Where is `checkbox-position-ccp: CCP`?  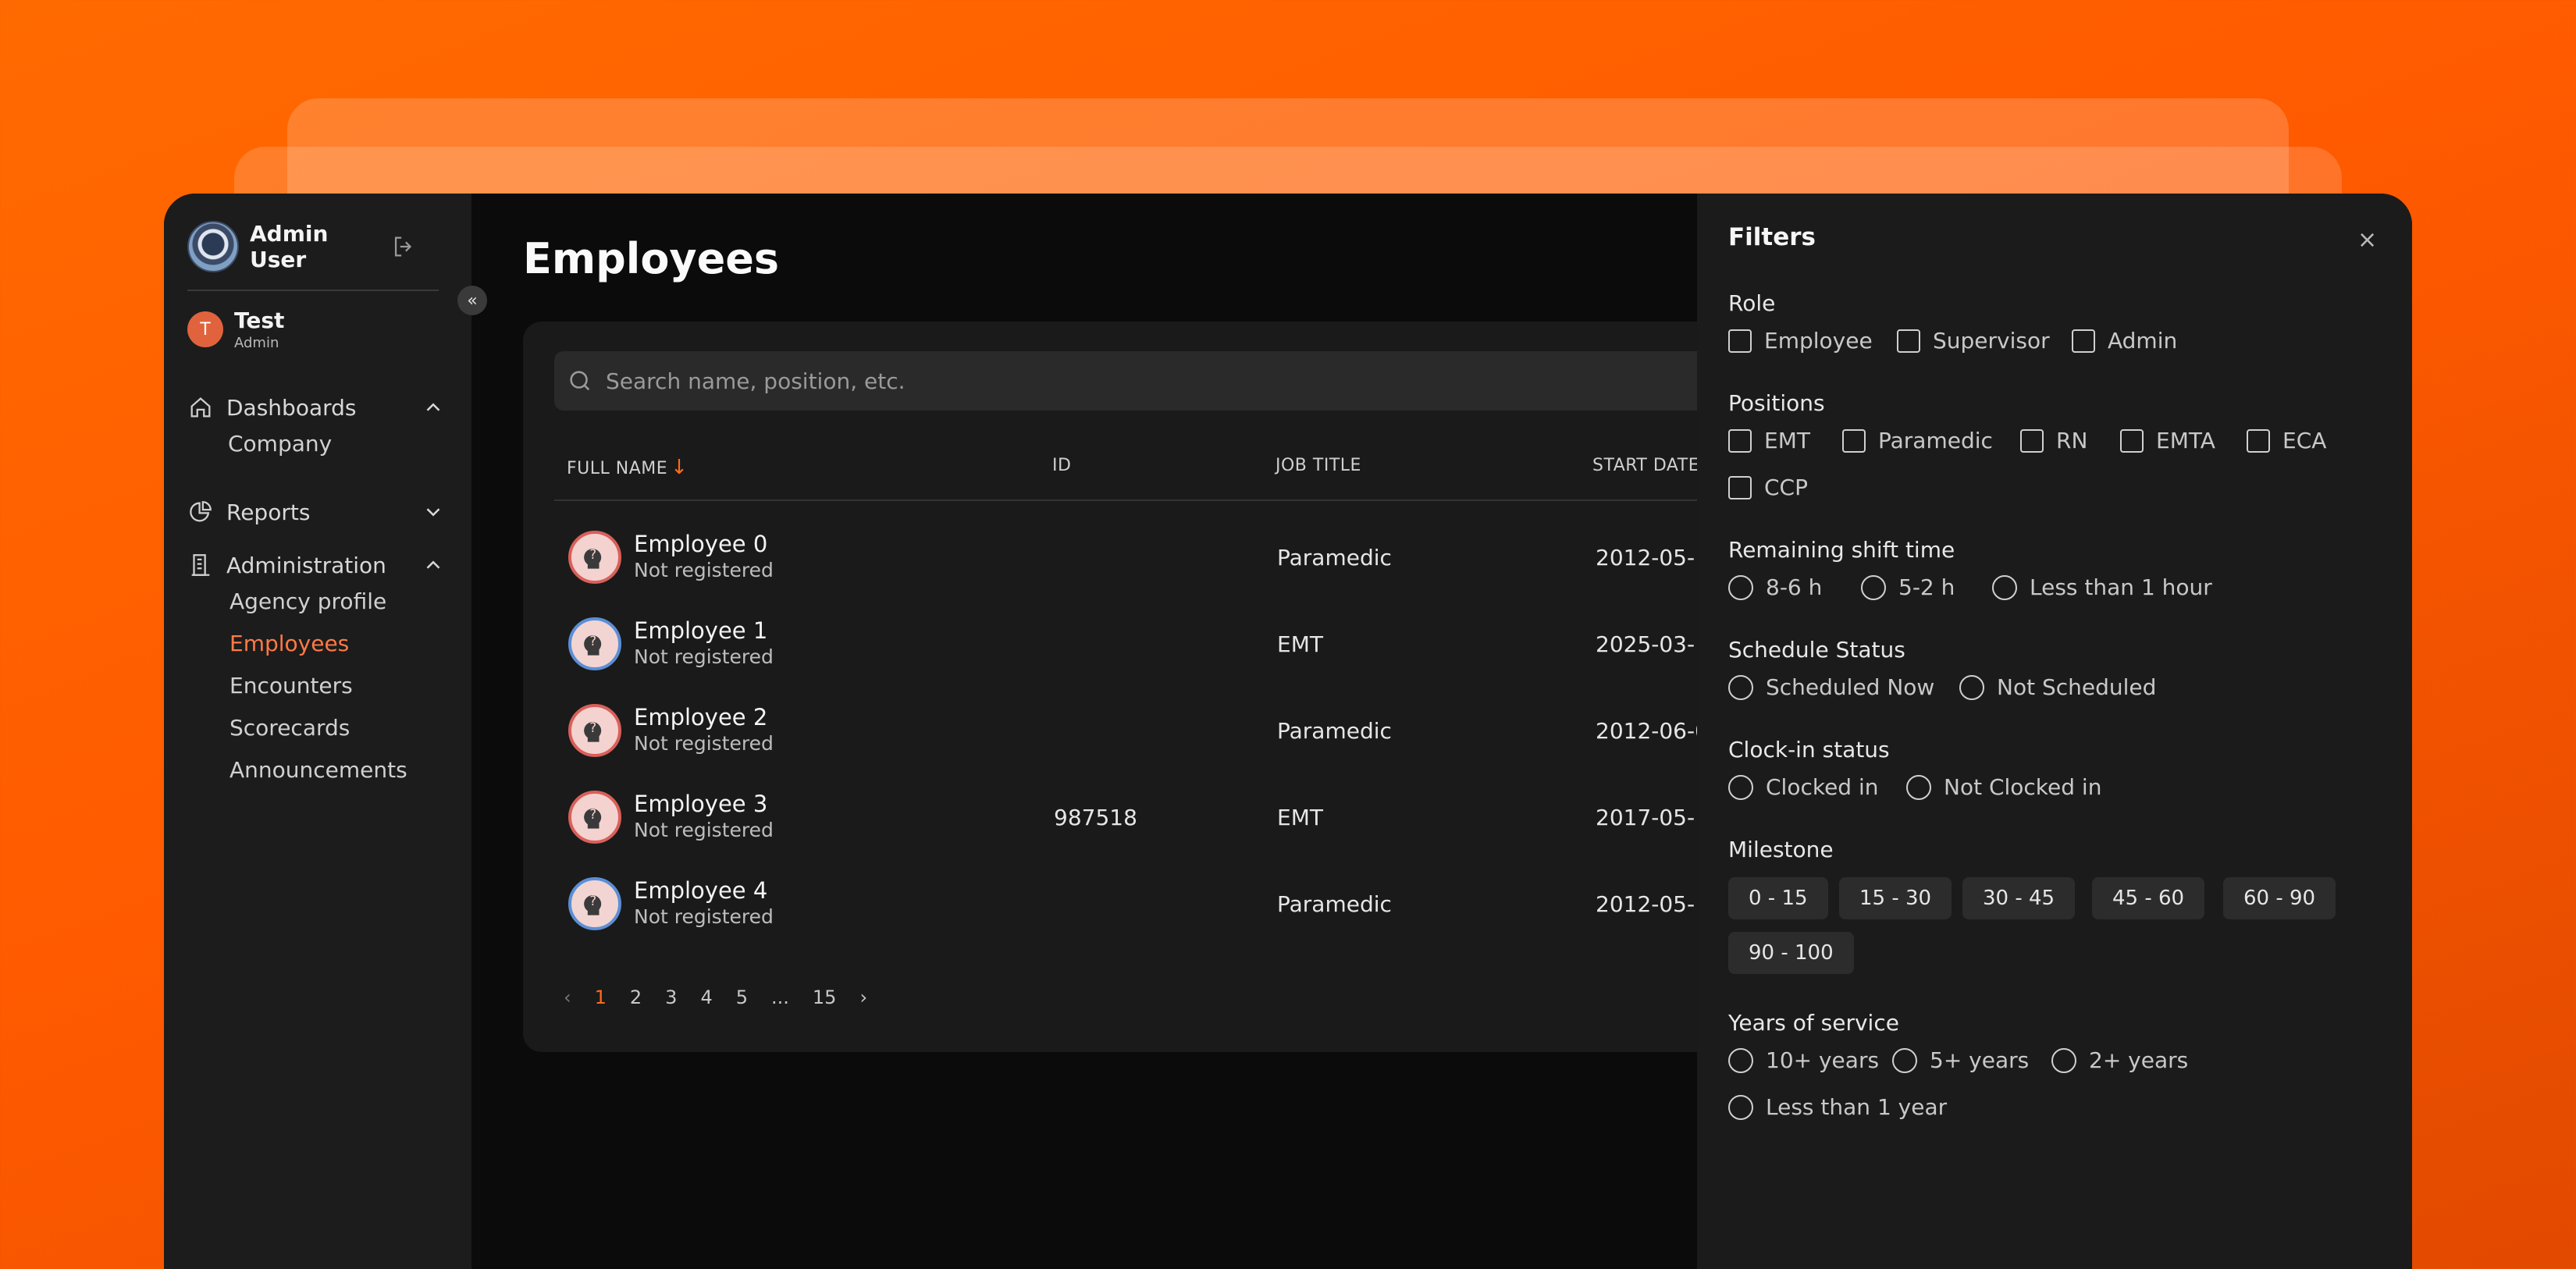 checkbox-position-ccp: CCP is located at coordinates (1768, 488).